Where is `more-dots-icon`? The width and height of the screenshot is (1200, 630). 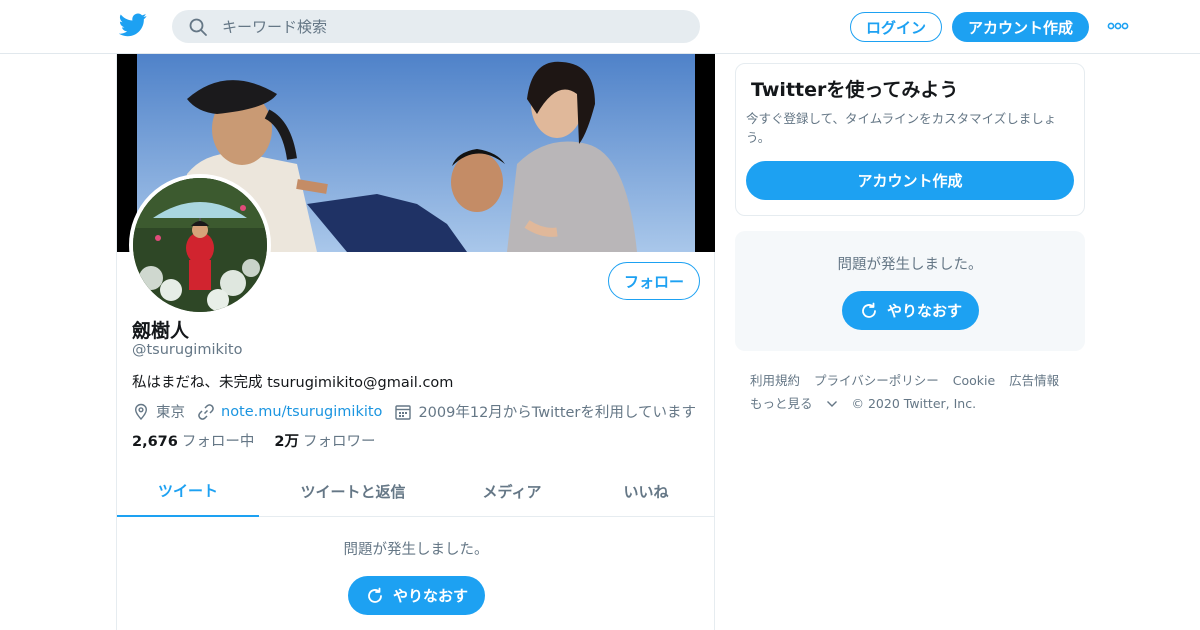
more-dots-icon is located at coordinates (1118, 26).